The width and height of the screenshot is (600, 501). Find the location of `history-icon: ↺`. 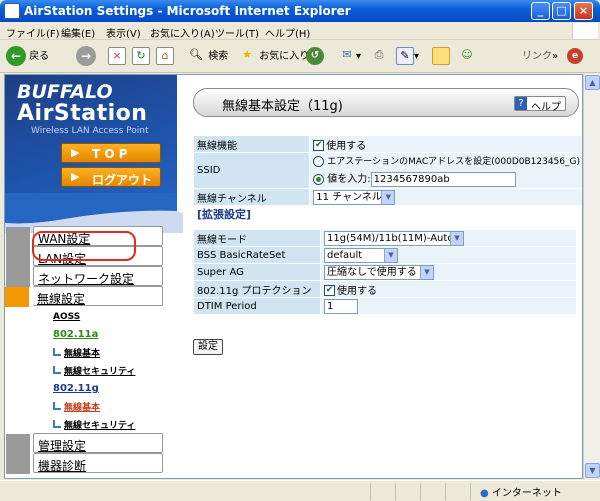

history-icon: ↺ is located at coordinates (315, 56).